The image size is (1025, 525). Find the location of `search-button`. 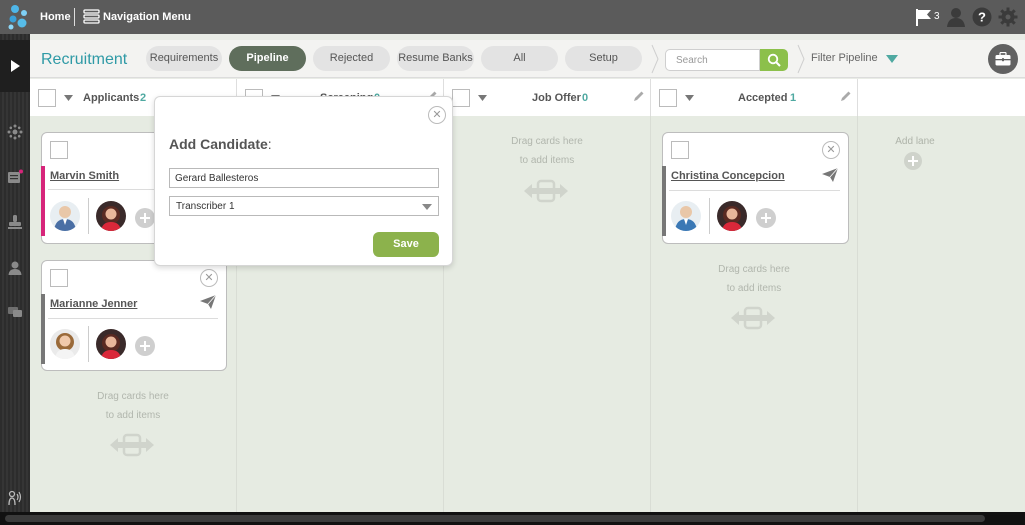

search-button is located at coordinates (774, 60).